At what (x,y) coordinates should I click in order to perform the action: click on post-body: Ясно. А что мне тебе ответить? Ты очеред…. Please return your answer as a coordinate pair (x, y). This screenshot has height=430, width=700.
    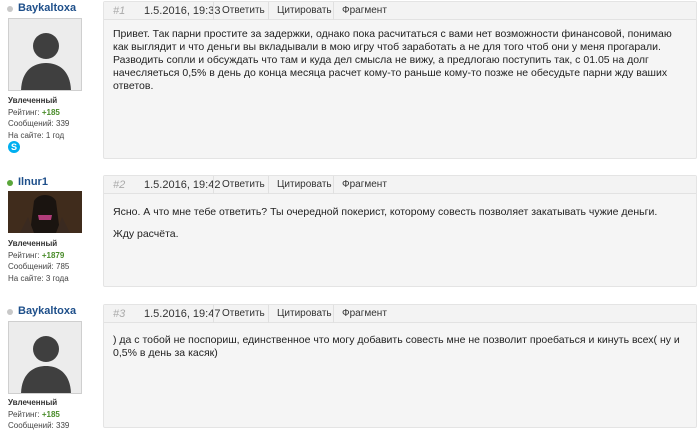
    Looking at the image, I should click on (400, 225).